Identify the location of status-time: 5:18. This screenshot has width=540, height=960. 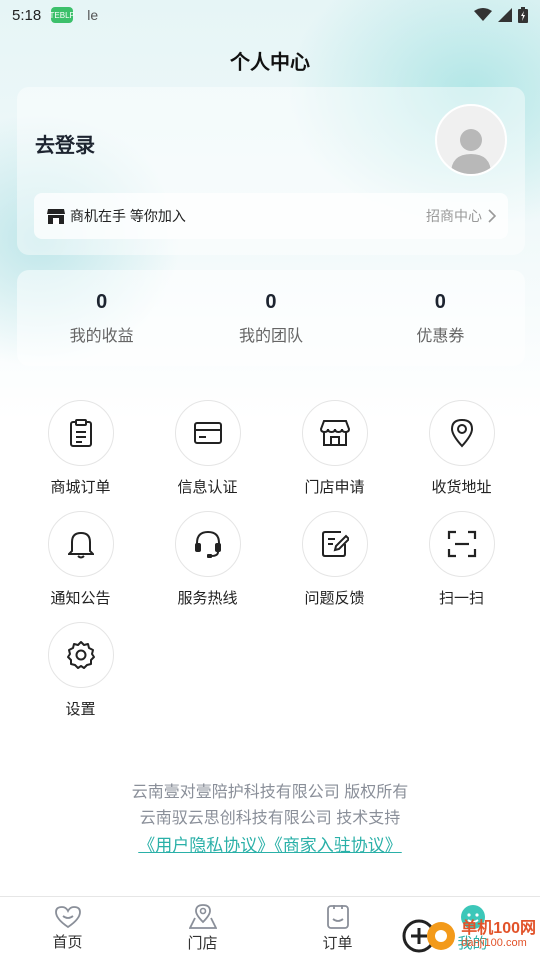
(27, 15).